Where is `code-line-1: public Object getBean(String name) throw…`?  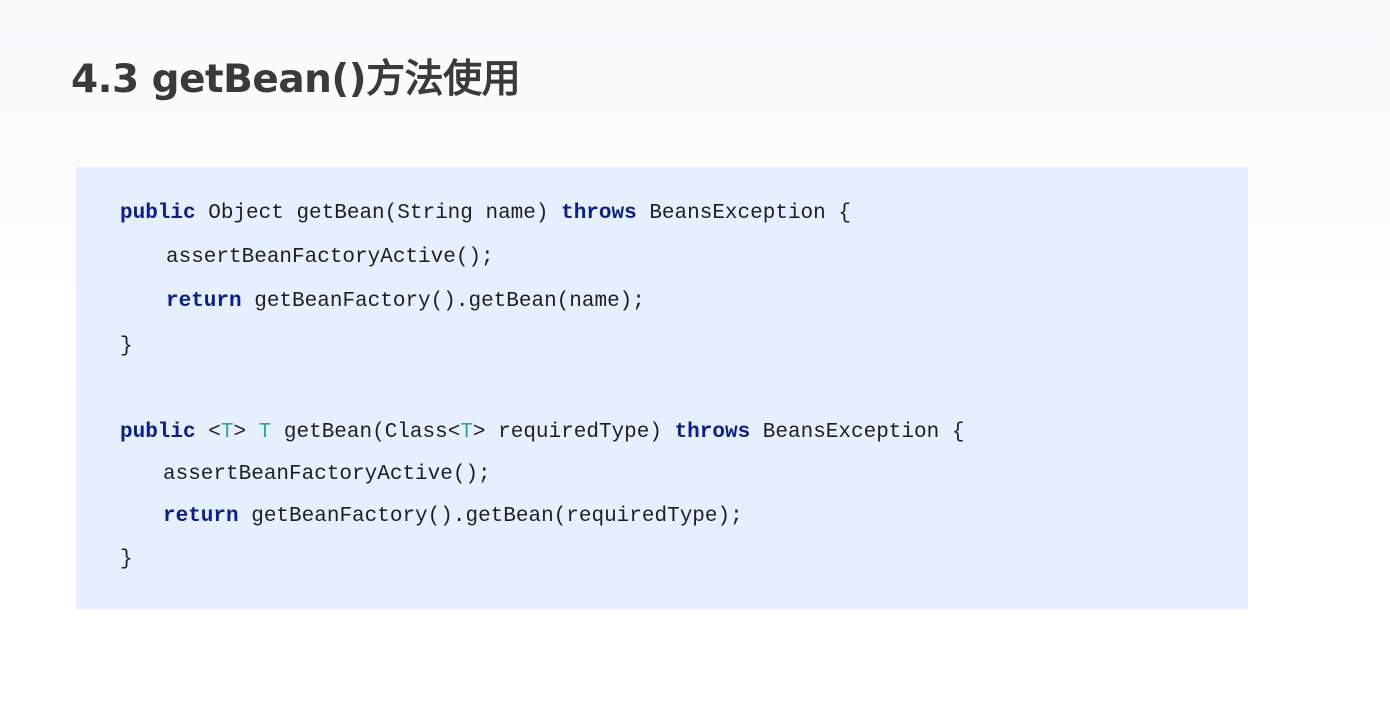 code-line-1: public Object getBean(String name) throw… is located at coordinates (485, 214).